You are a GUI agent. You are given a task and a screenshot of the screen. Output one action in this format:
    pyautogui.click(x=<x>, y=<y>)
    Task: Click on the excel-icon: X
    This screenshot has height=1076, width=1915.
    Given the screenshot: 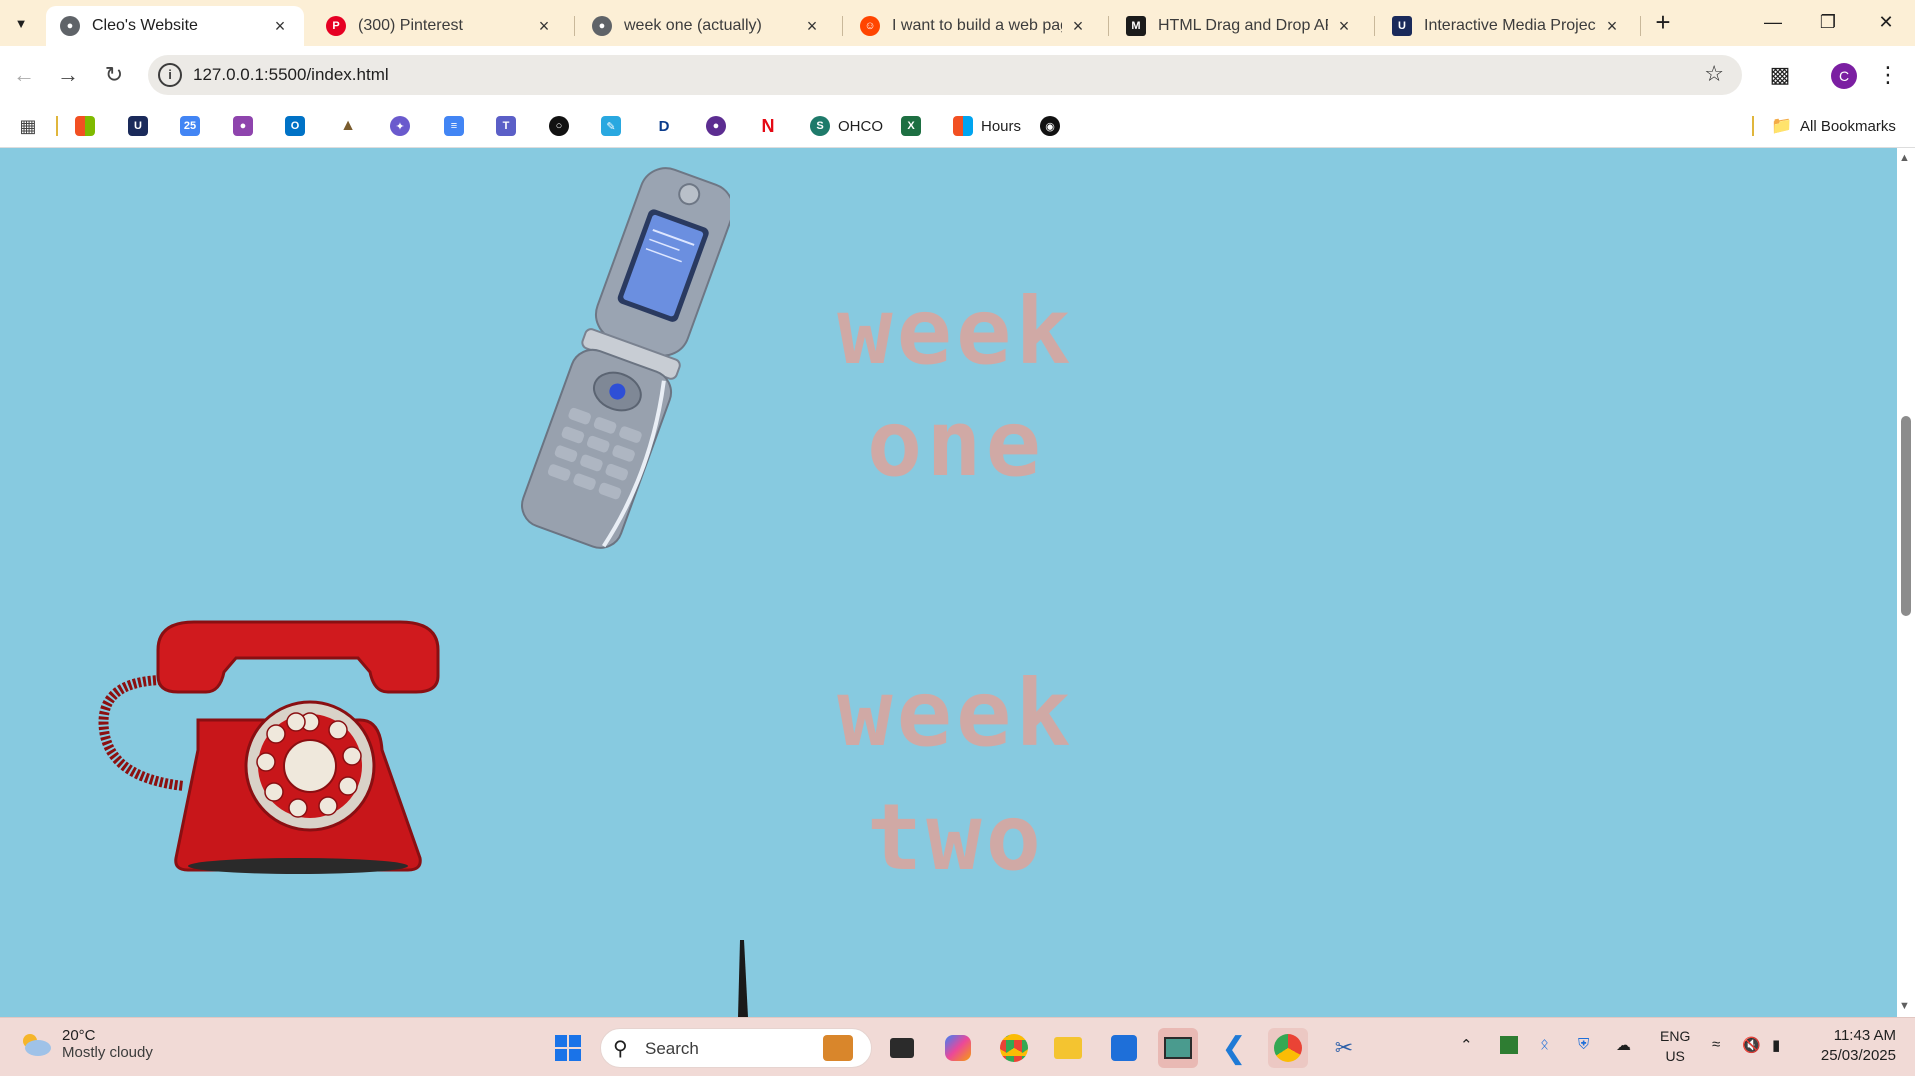 What is the action you would take?
    pyautogui.click(x=911, y=126)
    